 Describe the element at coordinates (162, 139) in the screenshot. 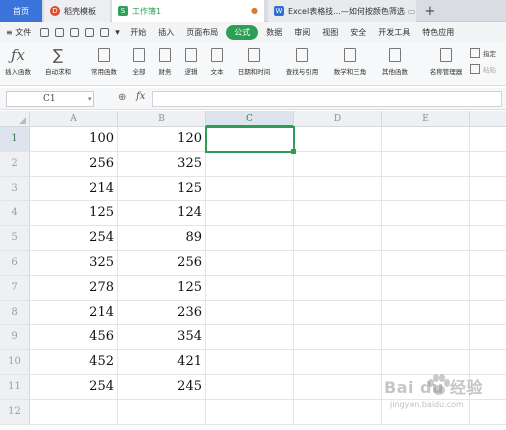

I see `table-cell: 120` at that location.